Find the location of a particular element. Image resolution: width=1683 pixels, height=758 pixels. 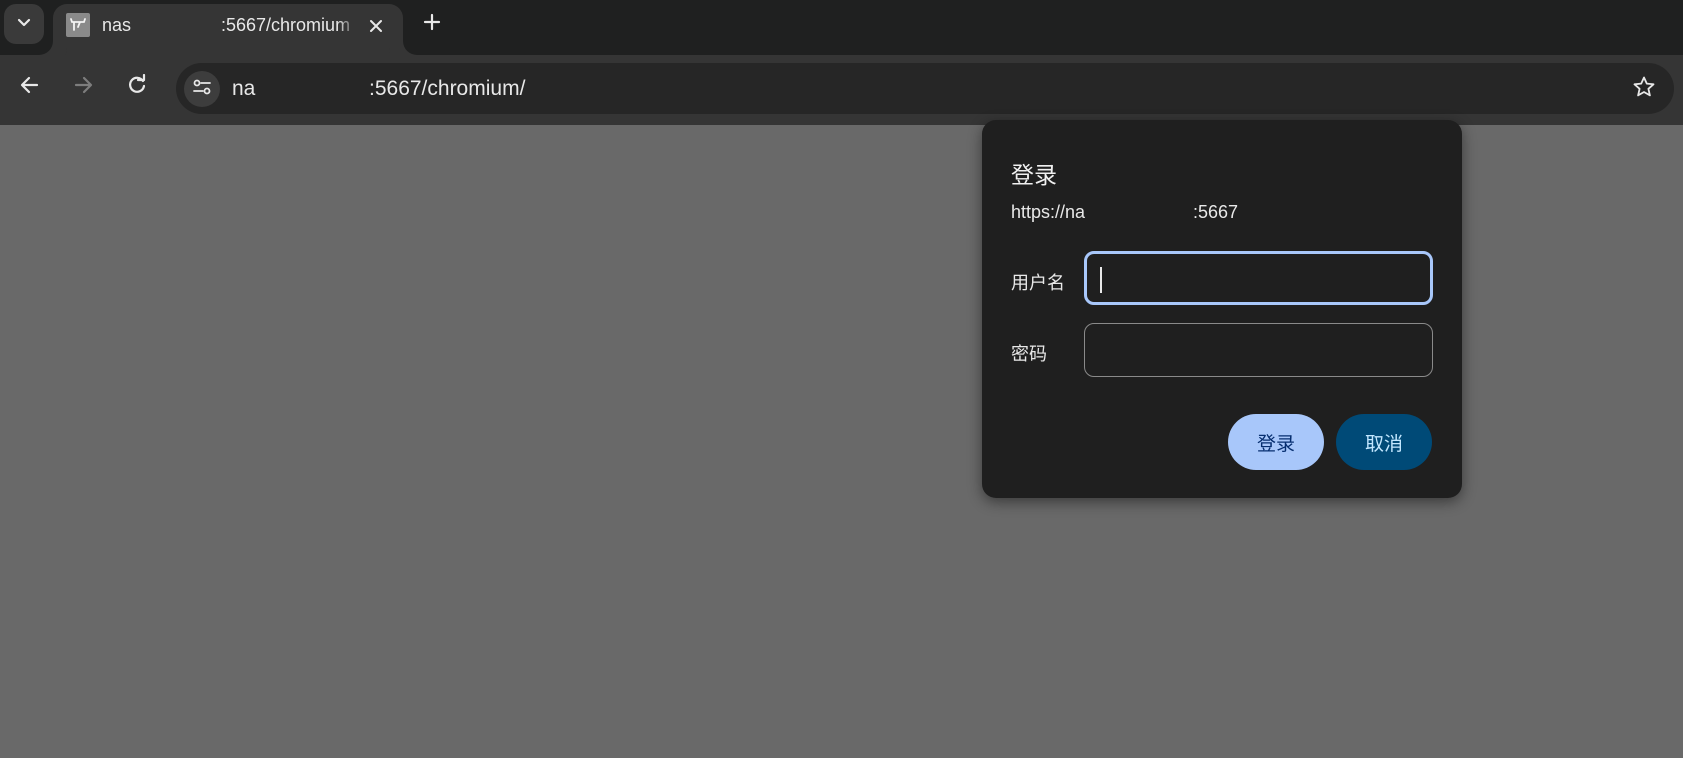

url-text-end: :5667/chromium/ is located at coordinates (447, 88).